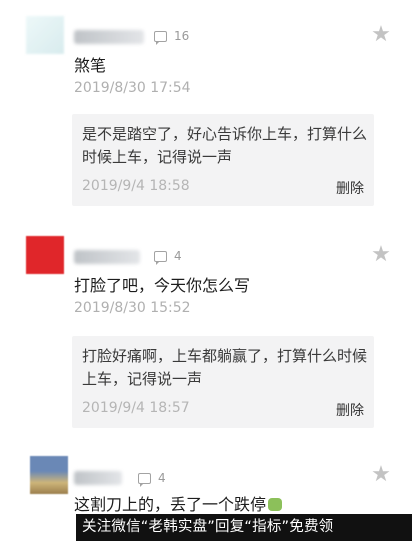 This screenshot has height=541, width=412. Describe the element at coordinates (225, 367) in the screenshot. I see `reply-text: 打脸好痛啊，上车都躺赢了，打算什么时候上车，记得说一声` at that location.